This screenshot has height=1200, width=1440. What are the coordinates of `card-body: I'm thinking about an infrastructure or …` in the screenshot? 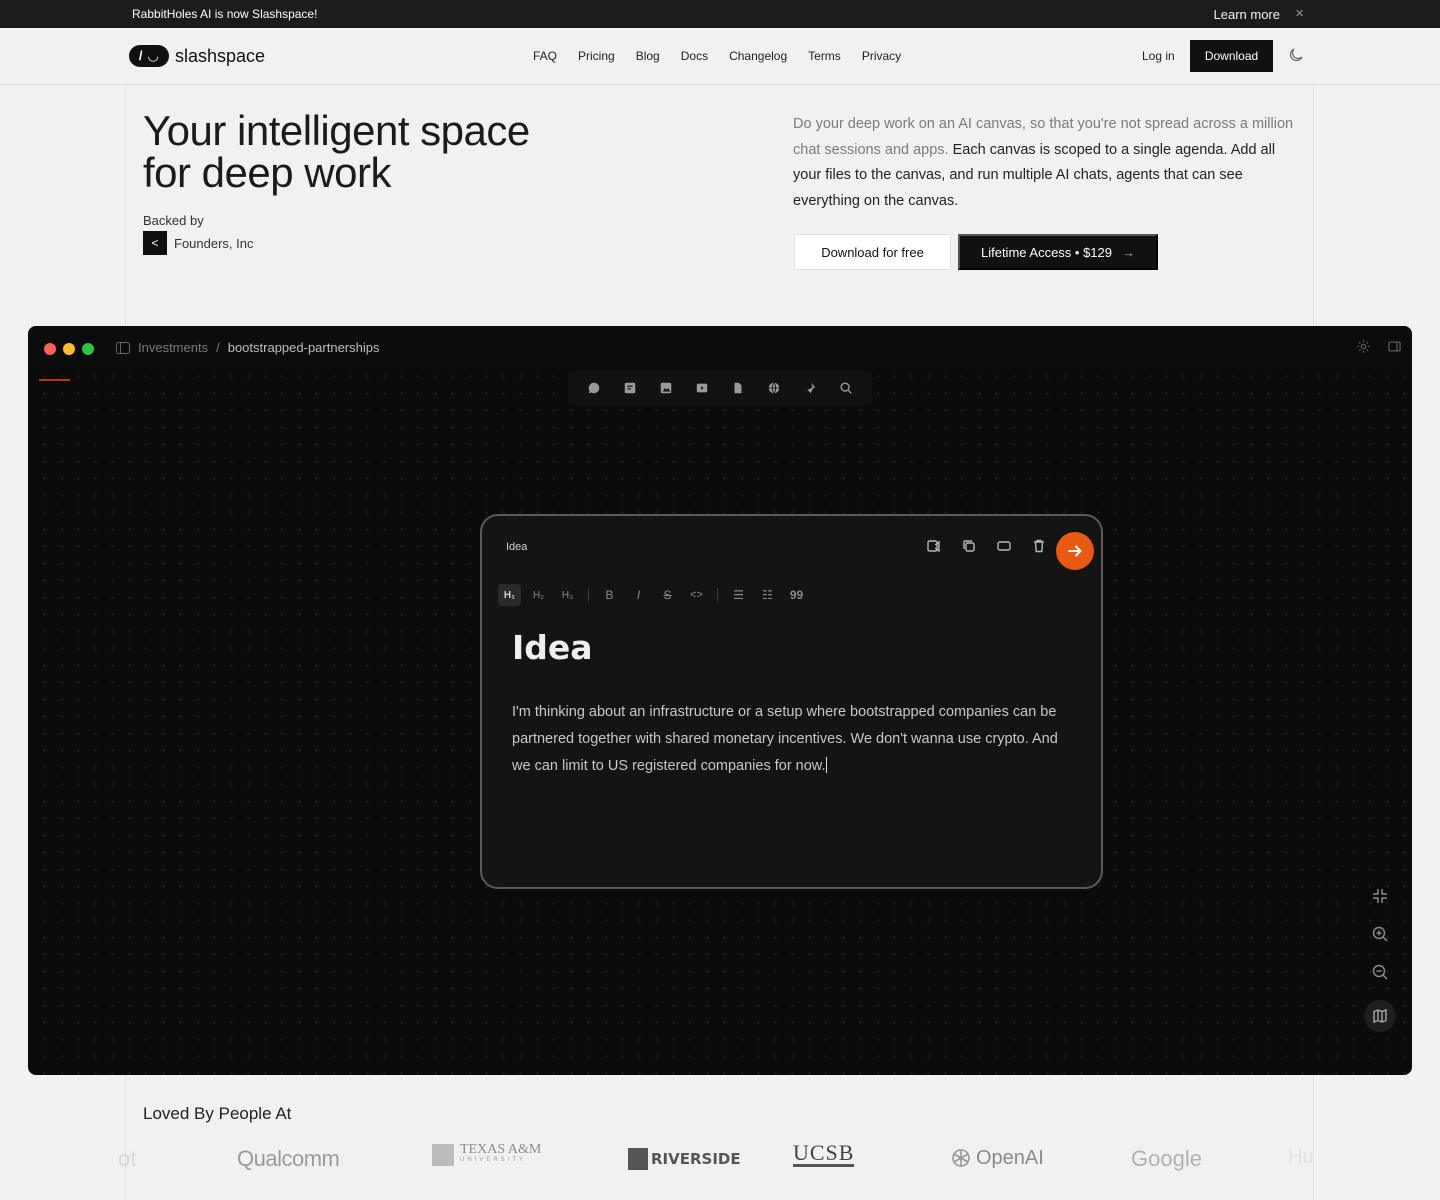 It's located at (792, 739).